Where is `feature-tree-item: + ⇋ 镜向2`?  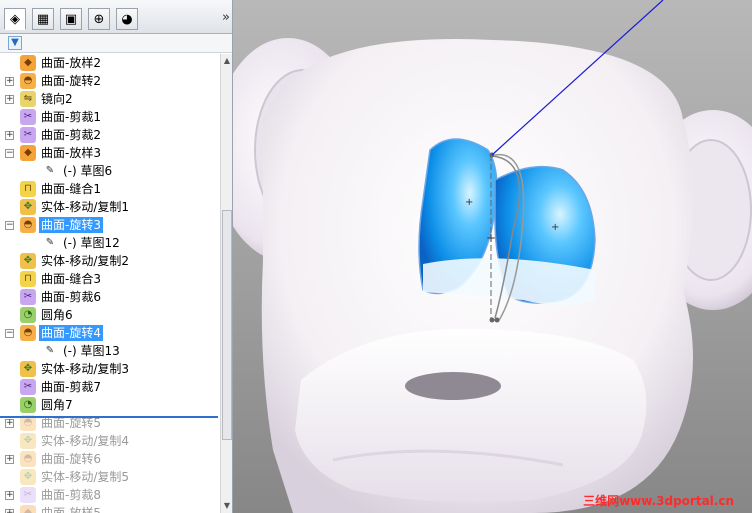 feature-tree-item: + ⇋ 镜向2 is located at coordinates (110, 99).